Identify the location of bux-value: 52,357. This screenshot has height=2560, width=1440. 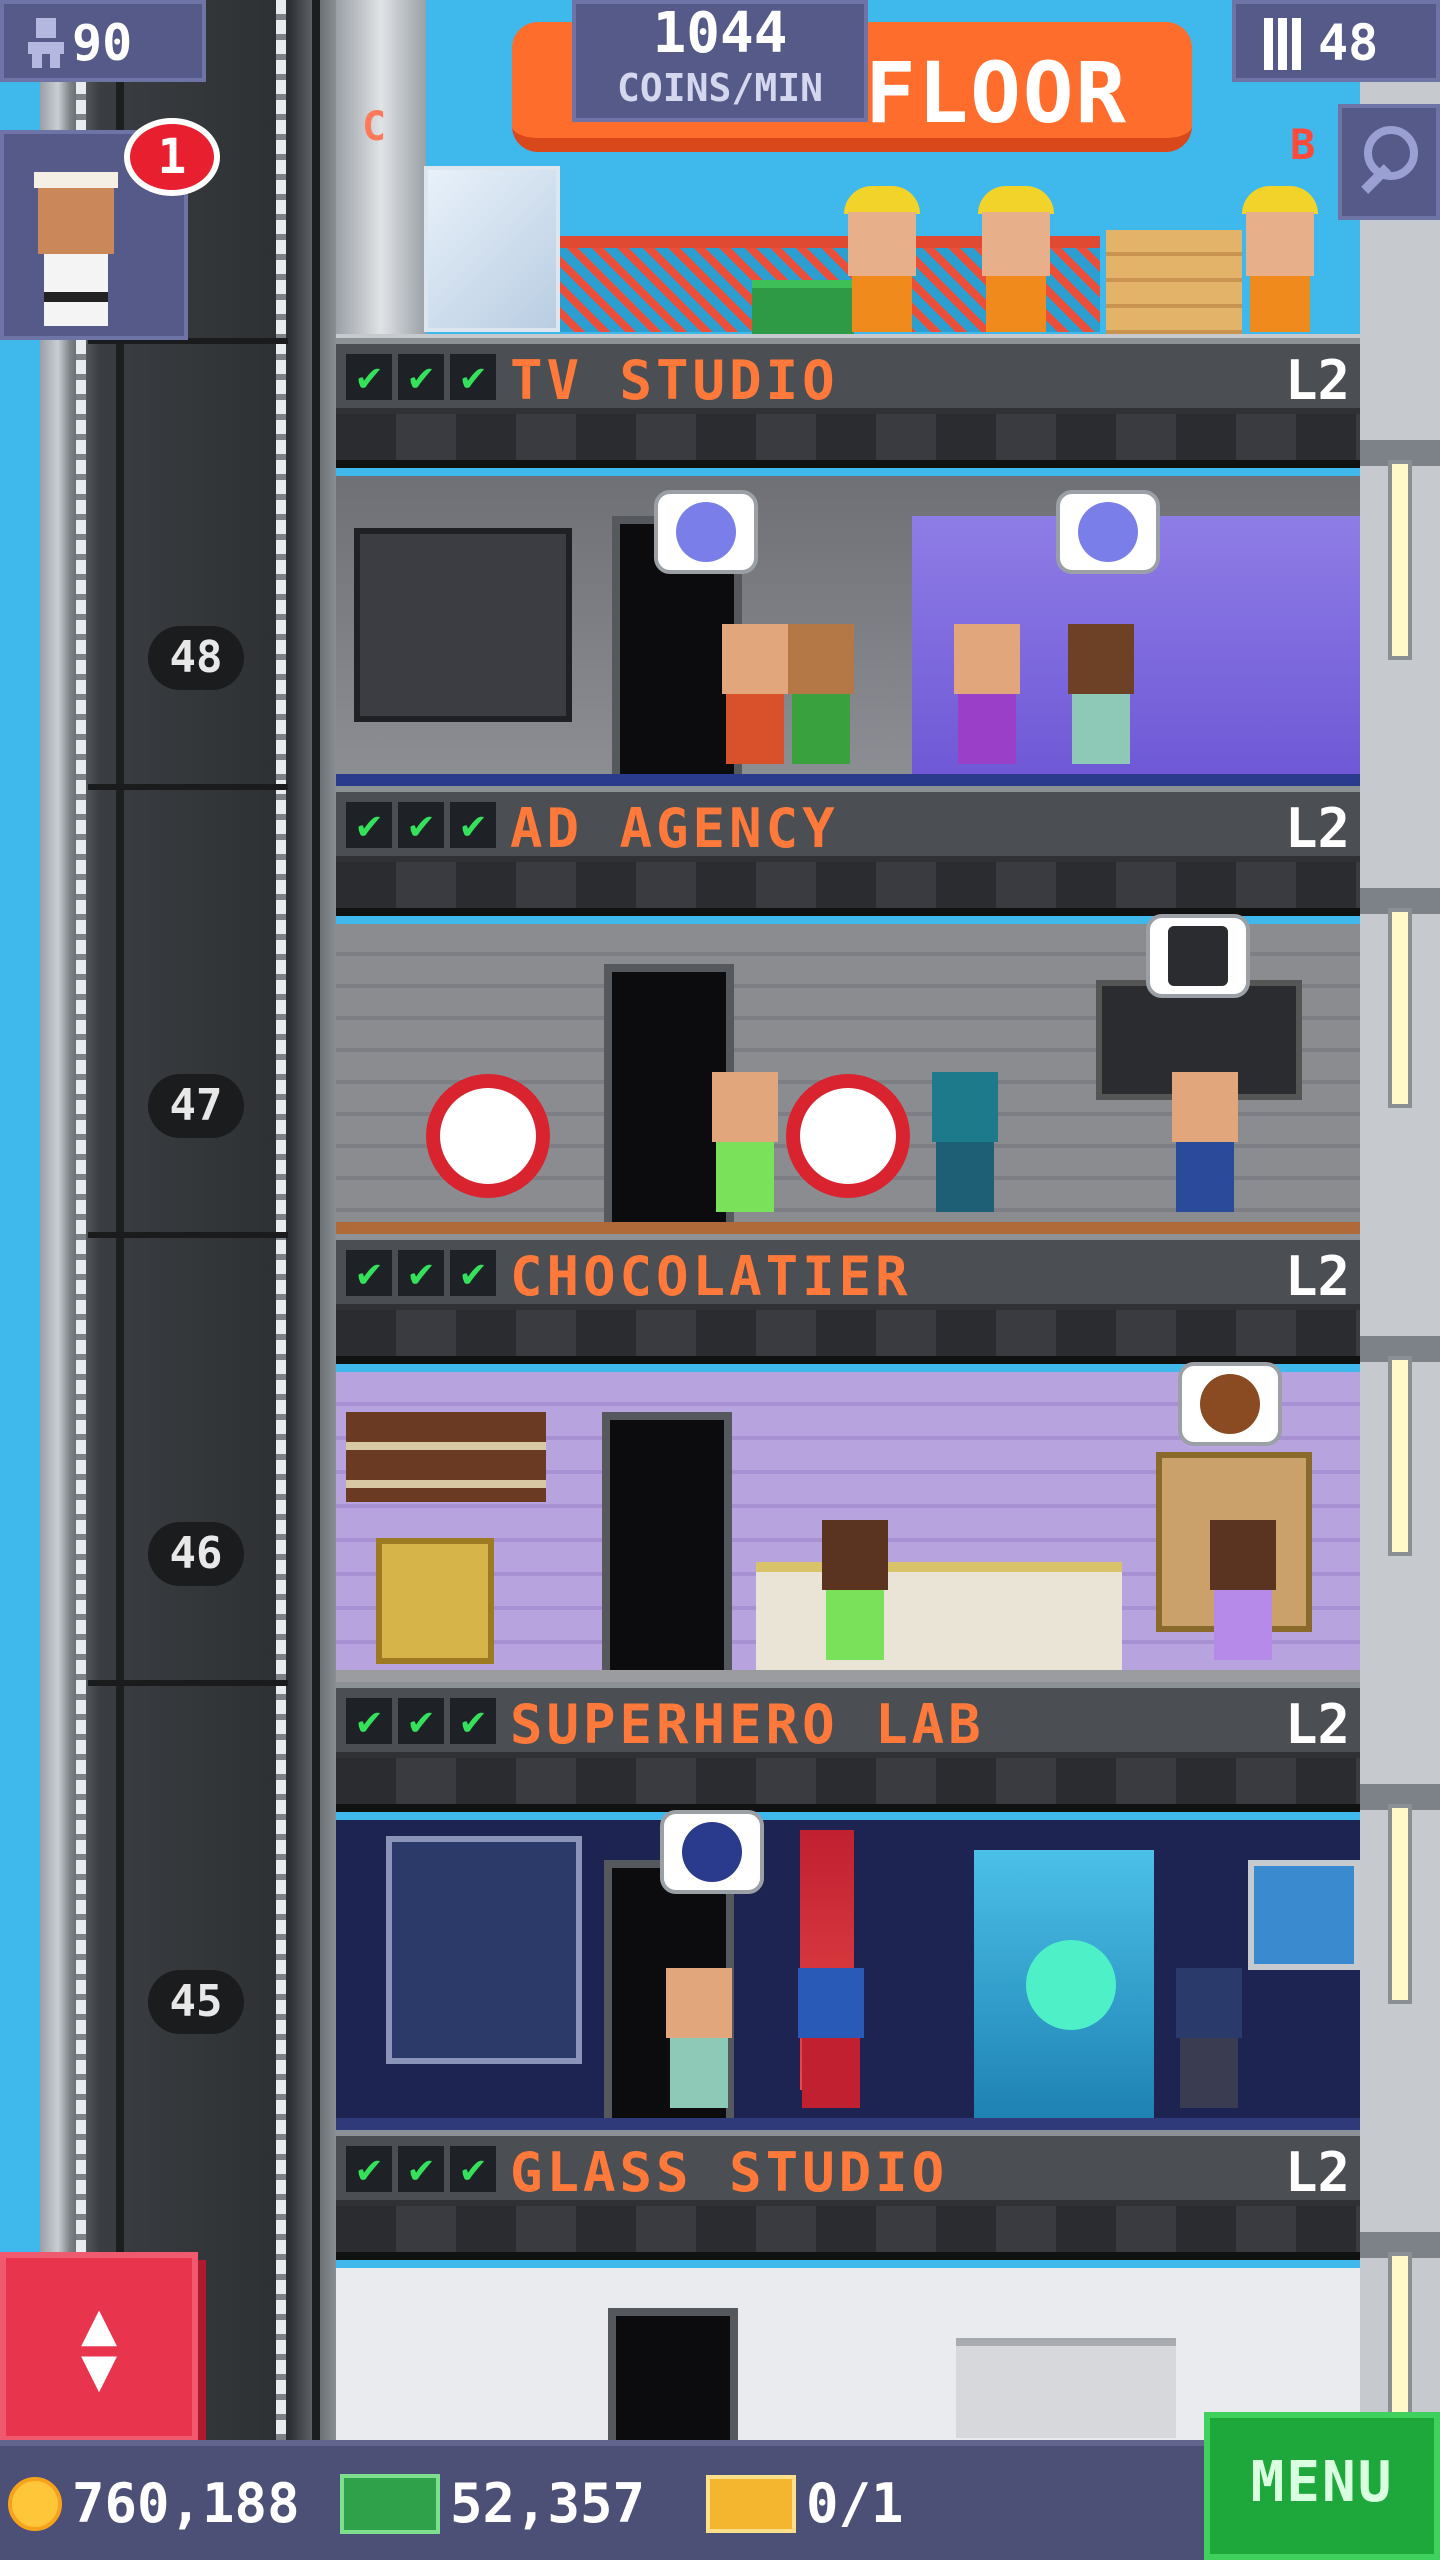
(548, 2503).